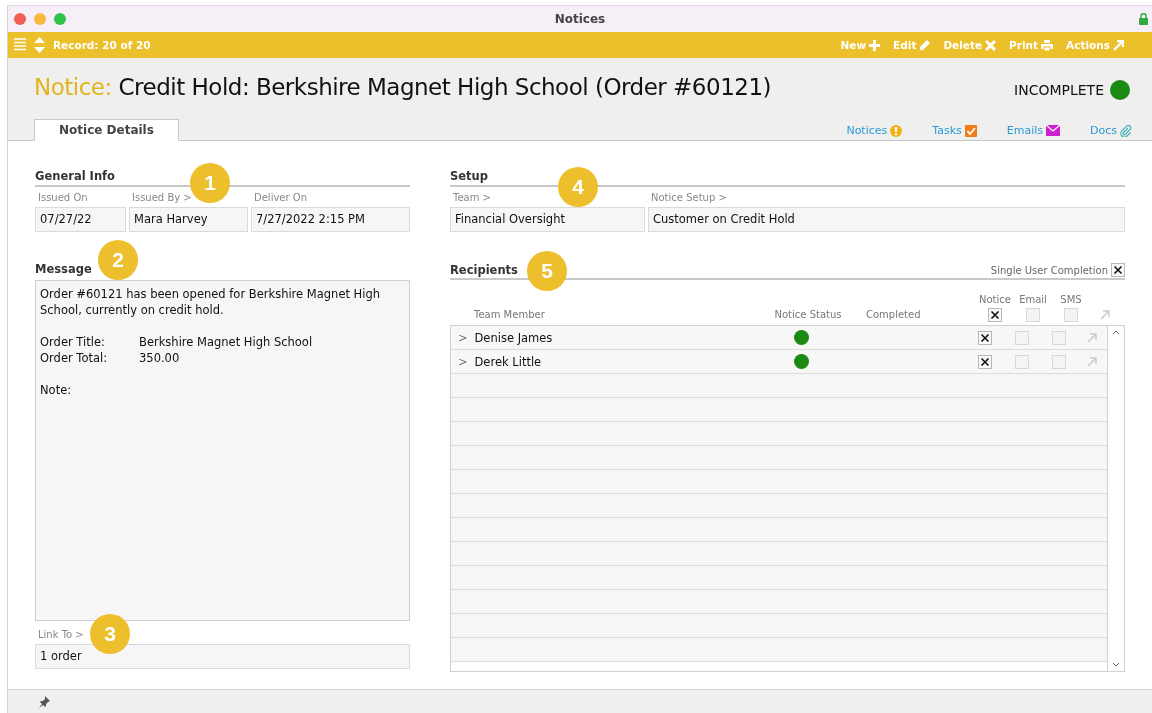  I want to click on column-header: Completed, so click(893, 314).